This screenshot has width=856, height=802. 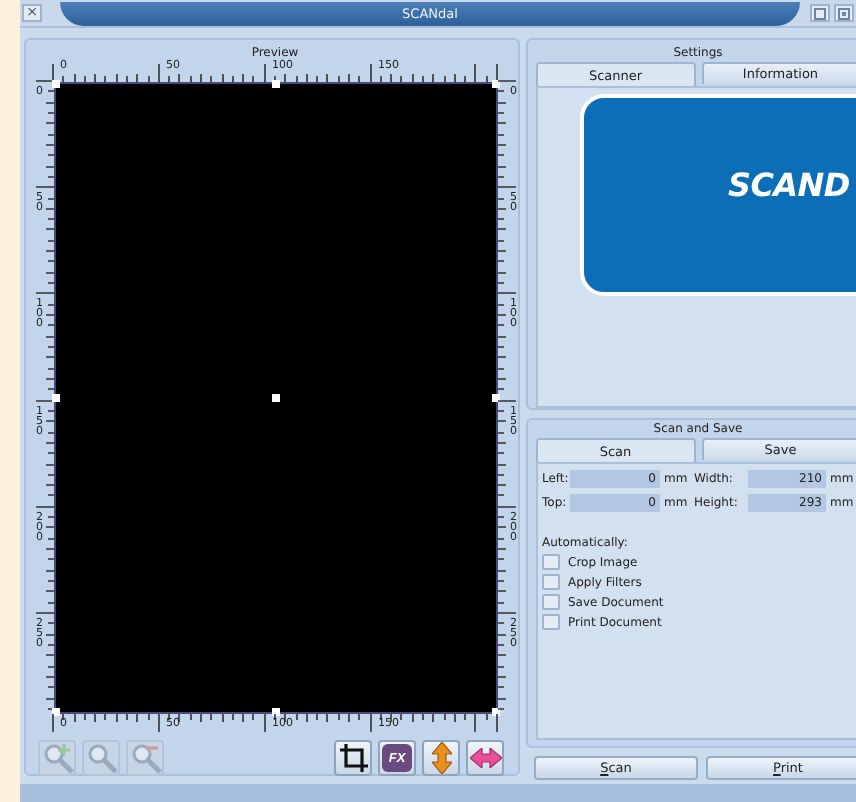 I want to click on maximize-button, so click(x=820, y=13).